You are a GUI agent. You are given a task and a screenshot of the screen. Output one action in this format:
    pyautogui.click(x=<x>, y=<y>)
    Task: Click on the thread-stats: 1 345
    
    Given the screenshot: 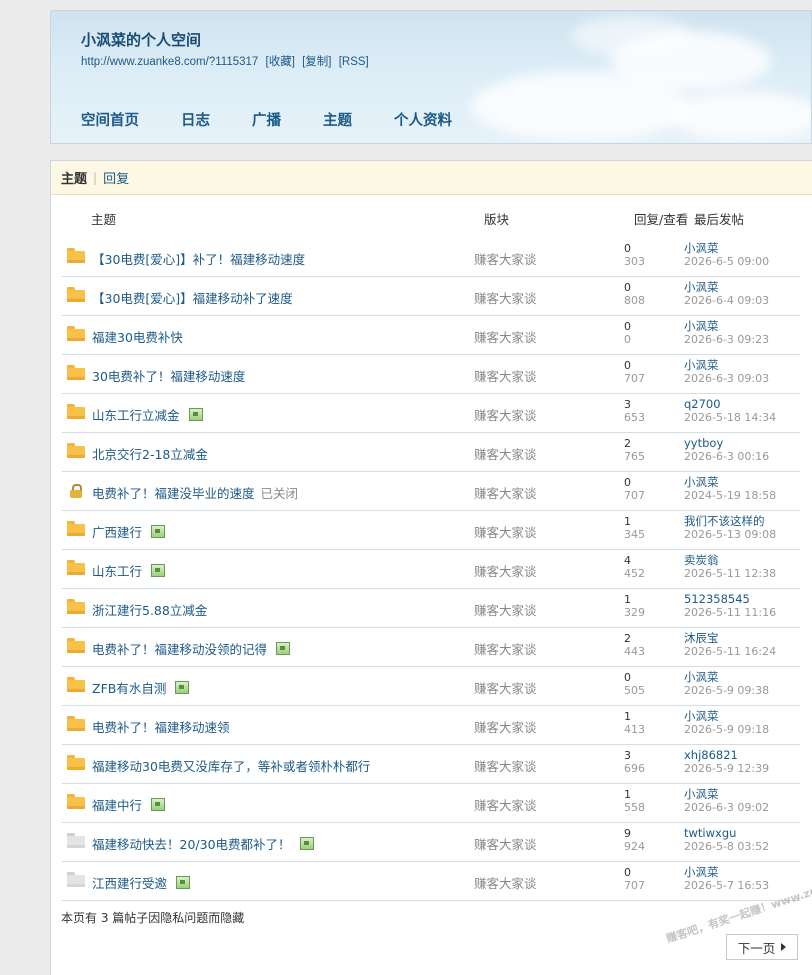 What is the action you would take?
    pyautogui.click(x=634, y=528)
    